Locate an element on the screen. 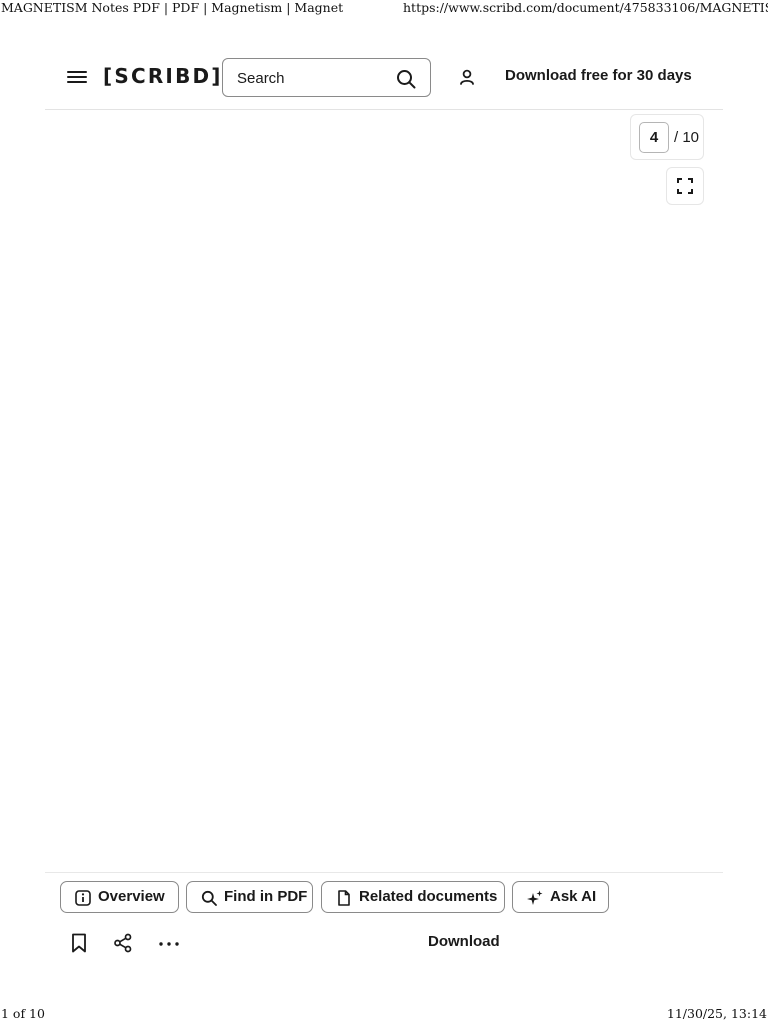 Image resolution: width=768 pixels, height=1024 pixels. share-icon is located at coordinates (123, 943).